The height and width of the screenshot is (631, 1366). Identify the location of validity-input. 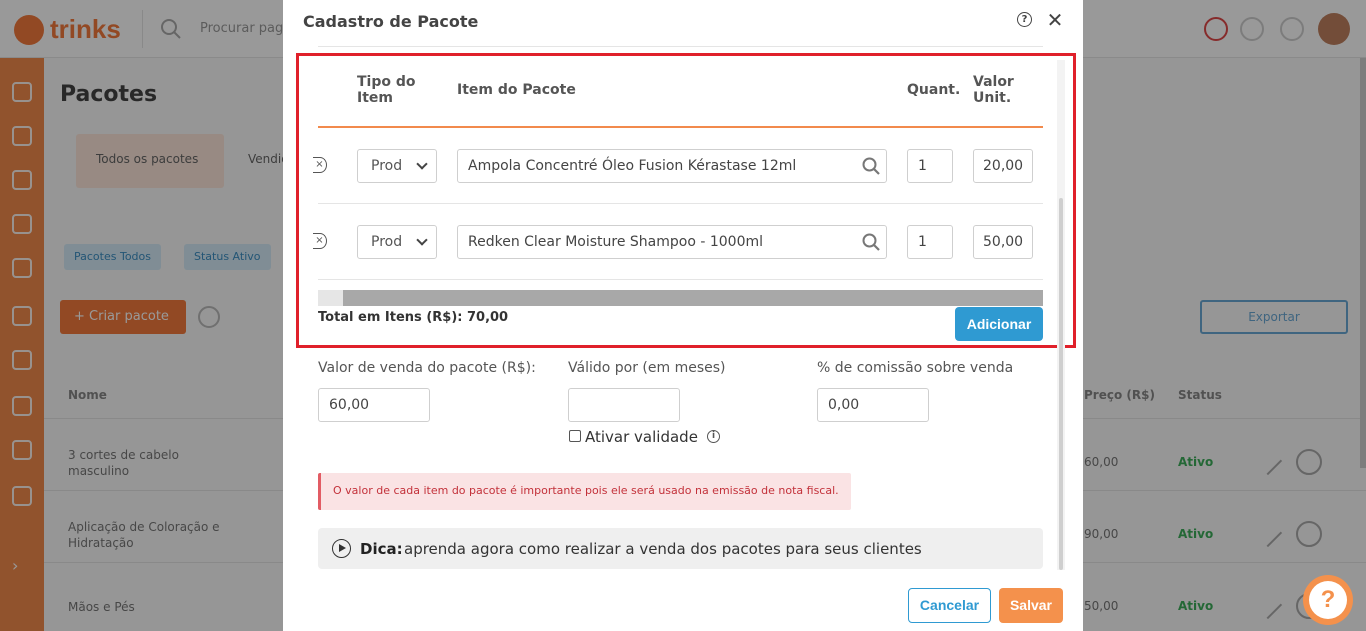
(624, 405).